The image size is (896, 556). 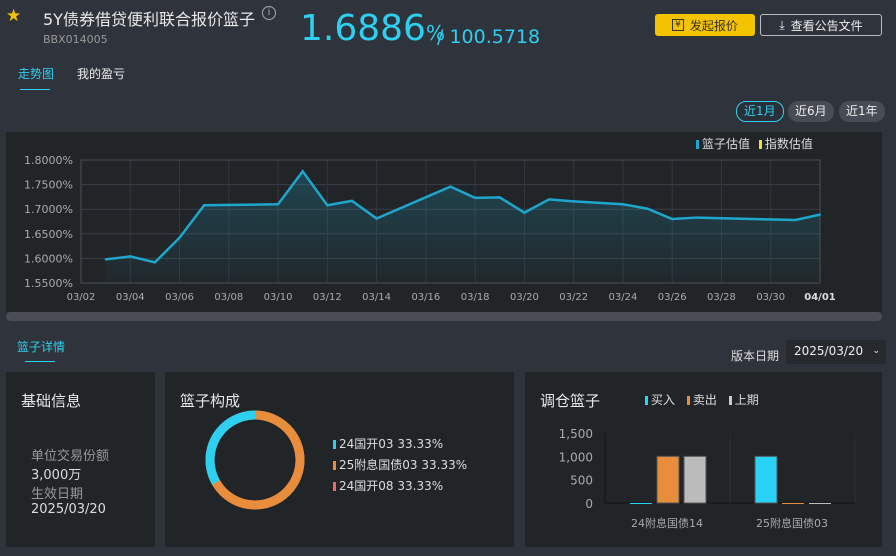 What do you see at coordinates (589, 504) in the screenshot?
I see `y-tick-label: 0` at bounding box center [589, 504].